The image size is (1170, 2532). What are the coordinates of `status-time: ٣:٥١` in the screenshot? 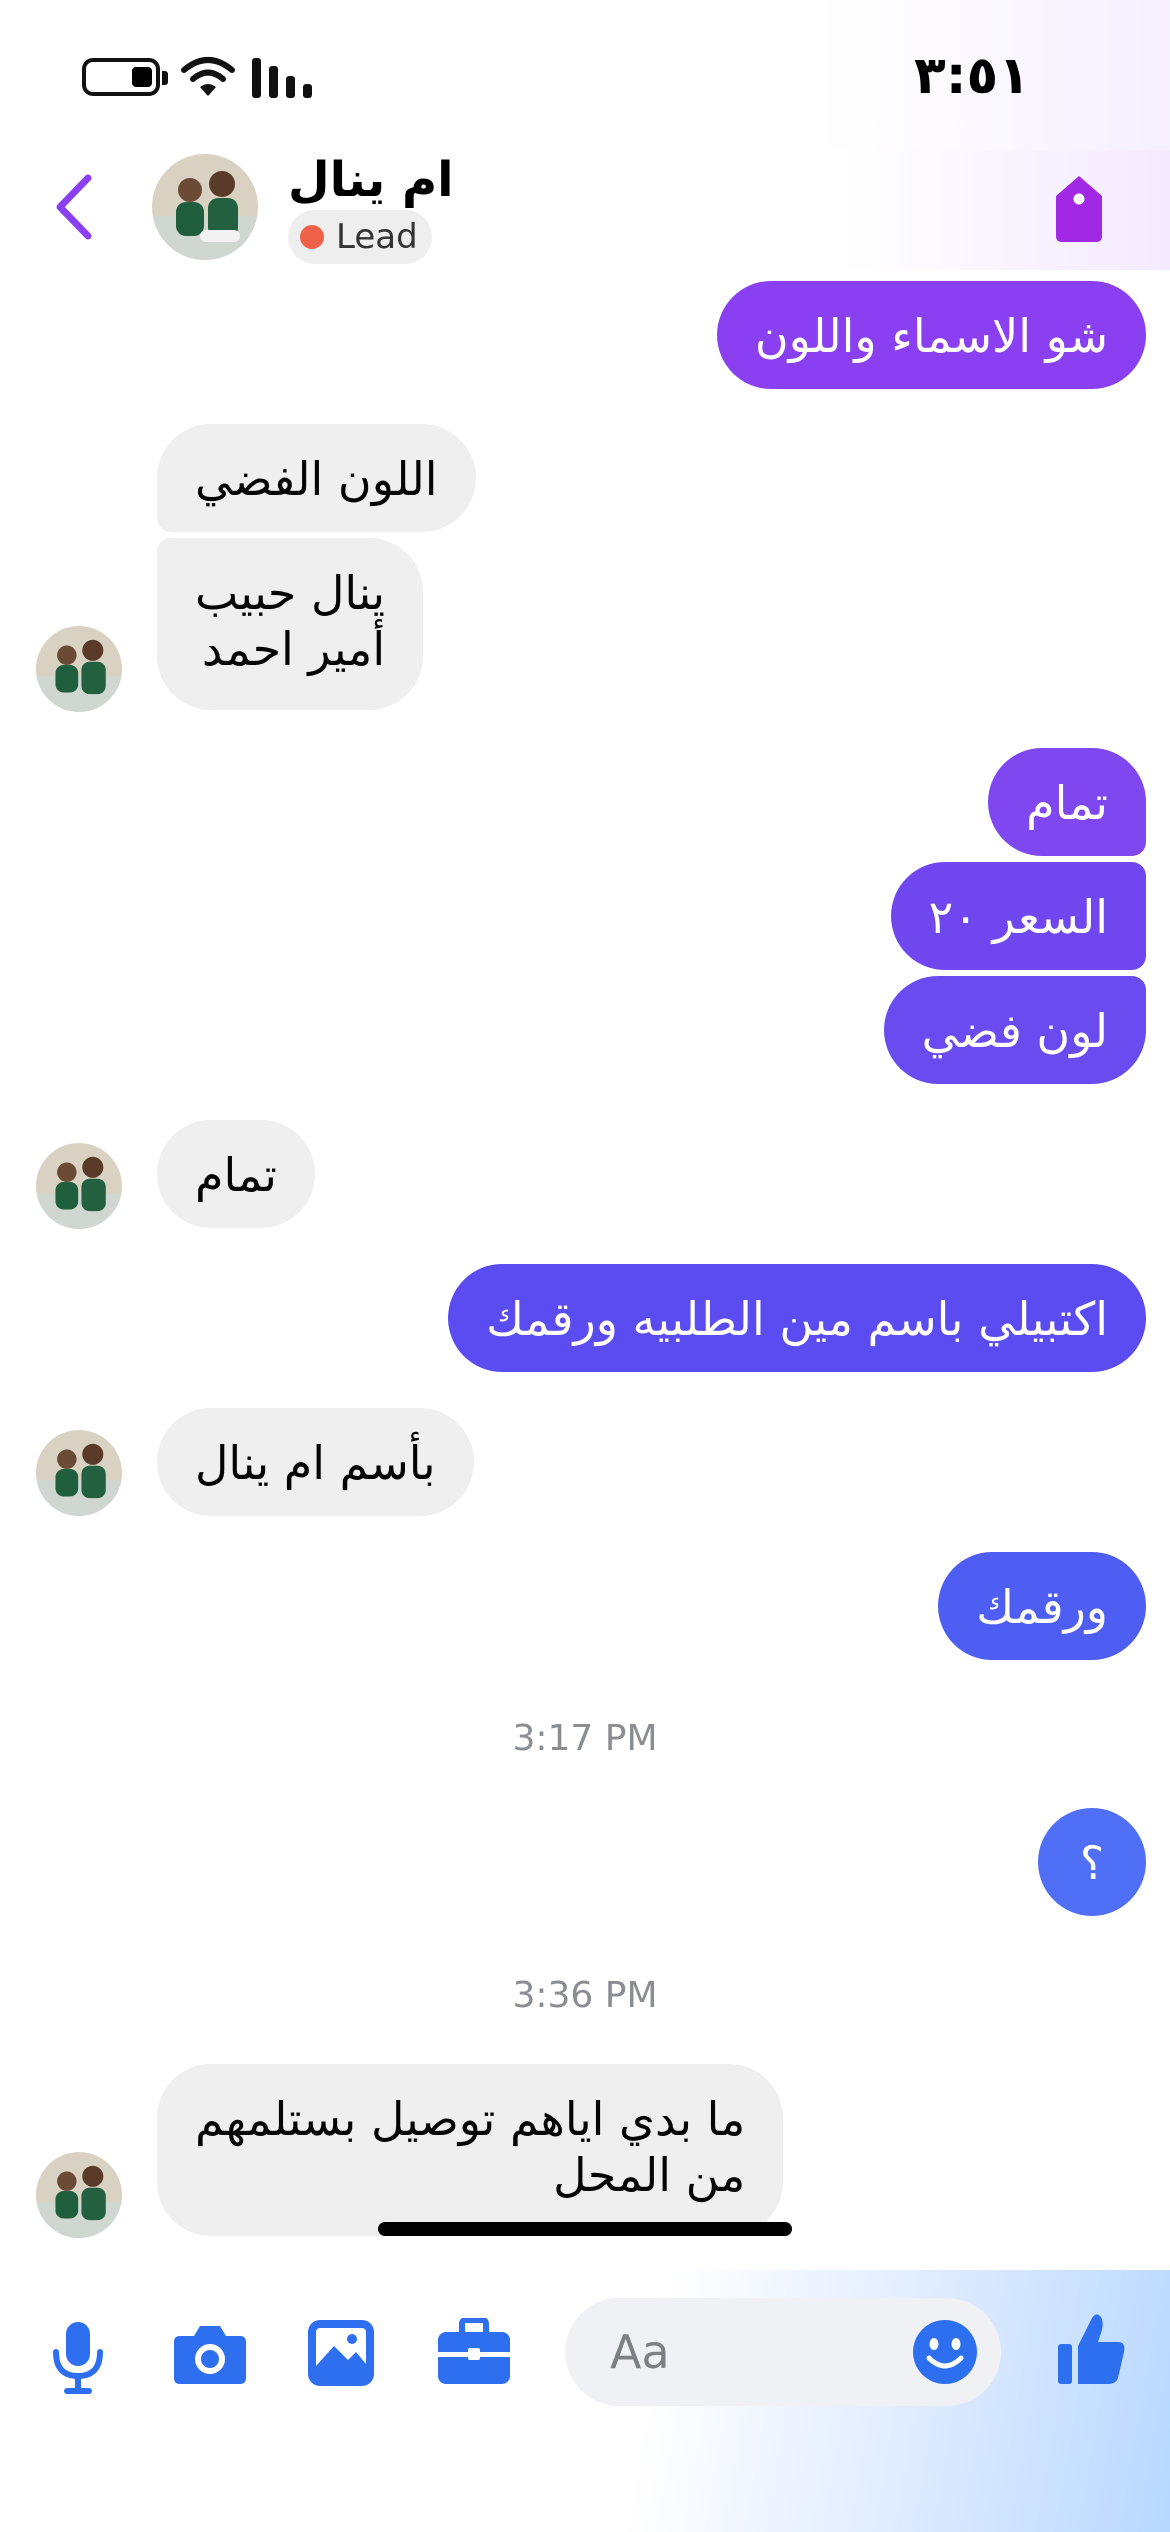 It's located at (971, 76).